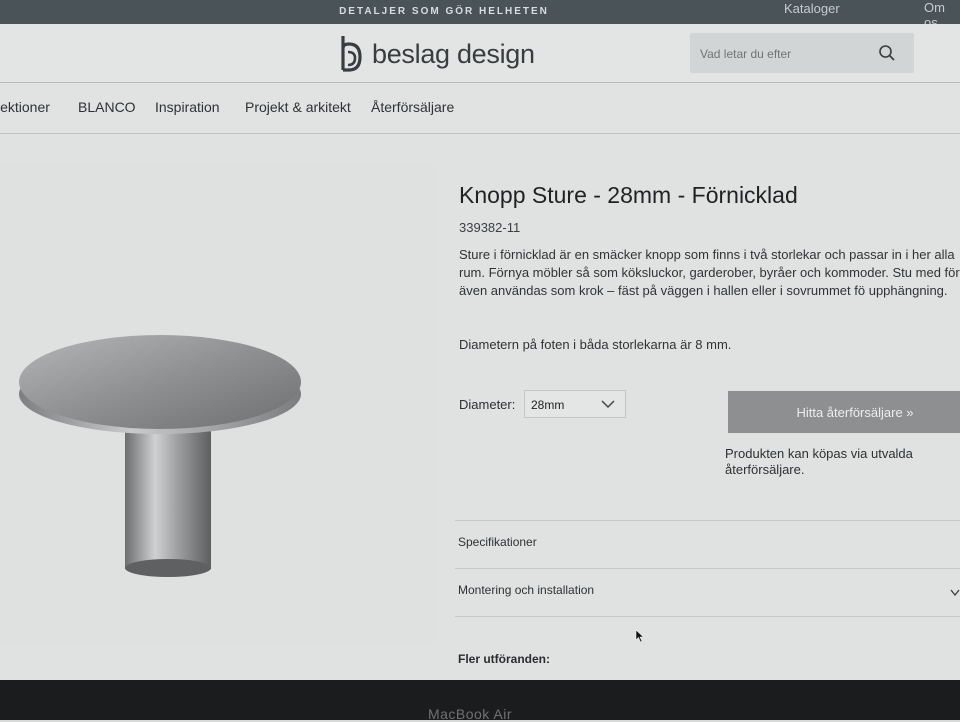  What do you see at coordinates (526, 590) in the screenshot?
I see `accordion-installation: Montering och installation` at bounding box center [526, 590].